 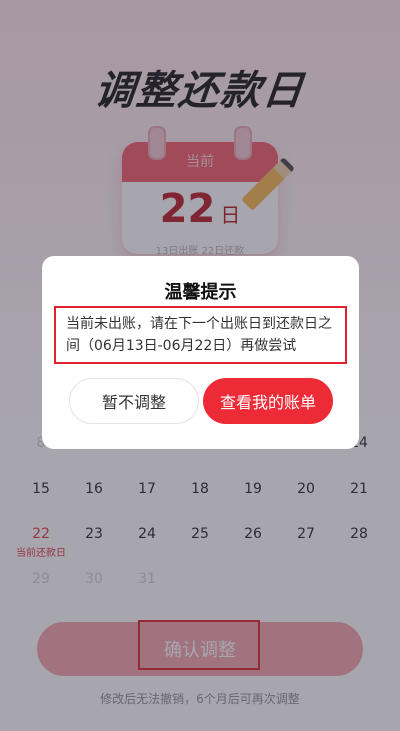 I want to click on view-bill-button: 查看我的账单, so click(x=268, y=401).